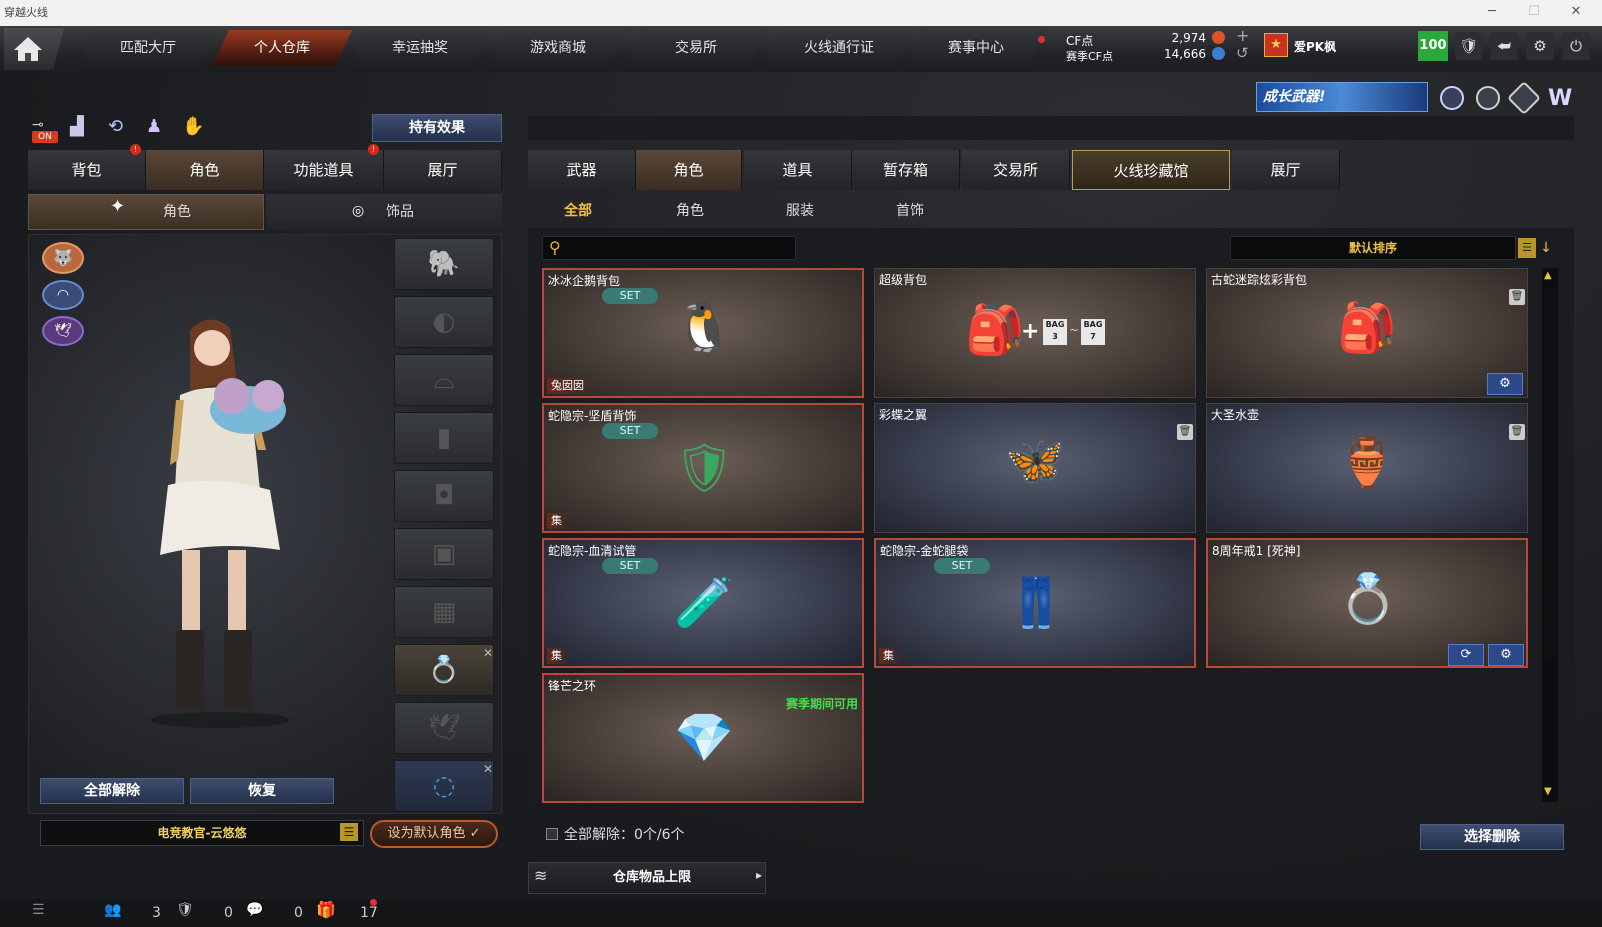 Image resolution: width=1602 pixels, height=927 pixels. I want to click on pose-mask-icon: ◠, so click(63, 295).